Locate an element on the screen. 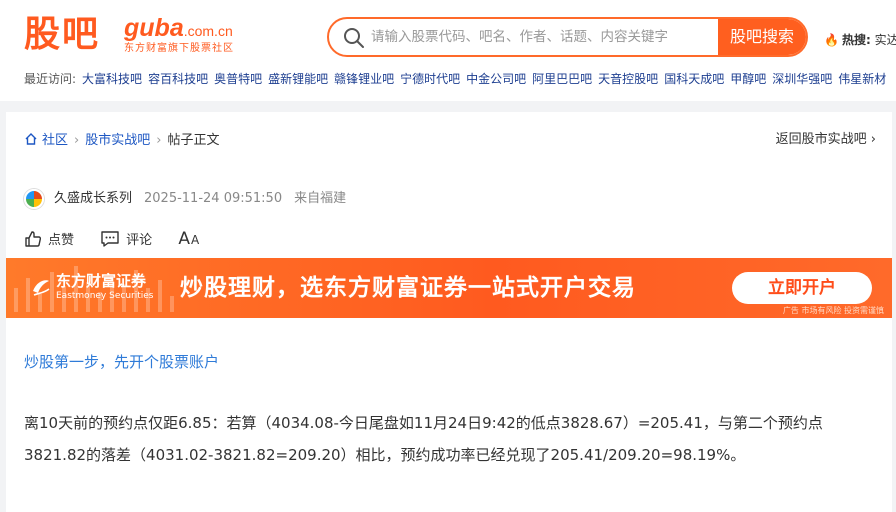 This screenshot has width=896, height=512. logo-subtitle: 东方财富旗下股票社区 is located at coordinates (179, 48).